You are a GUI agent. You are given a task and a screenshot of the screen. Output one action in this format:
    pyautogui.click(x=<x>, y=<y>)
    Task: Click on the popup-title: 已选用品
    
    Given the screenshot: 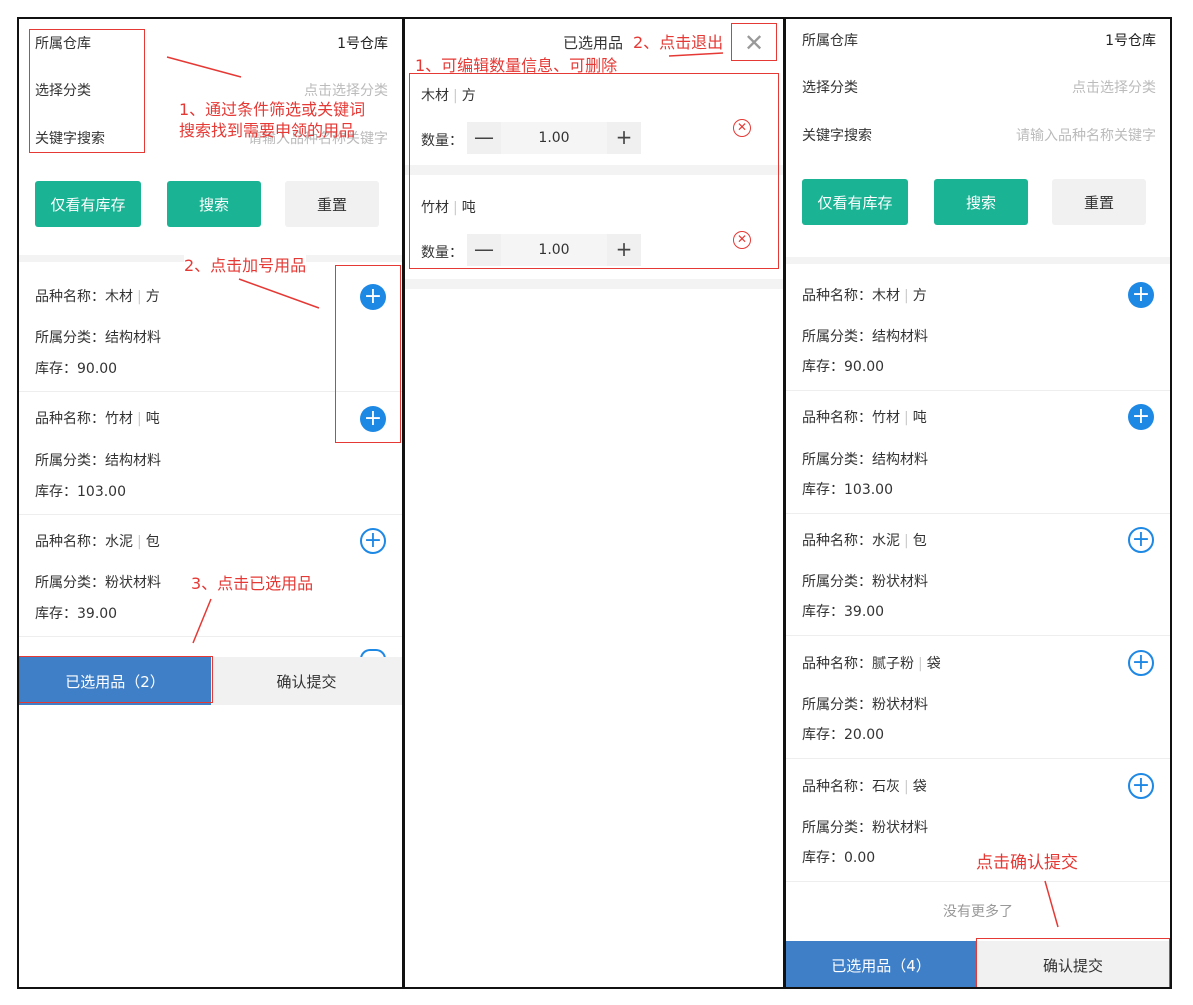 What is the action you would take?
    pyautogui.click(x=593, y=43)
    